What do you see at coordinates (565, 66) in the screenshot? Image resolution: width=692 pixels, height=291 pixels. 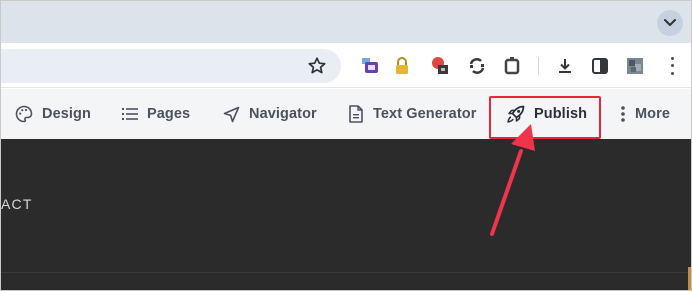 I see `download-icon` at bounding box center [565, 66].